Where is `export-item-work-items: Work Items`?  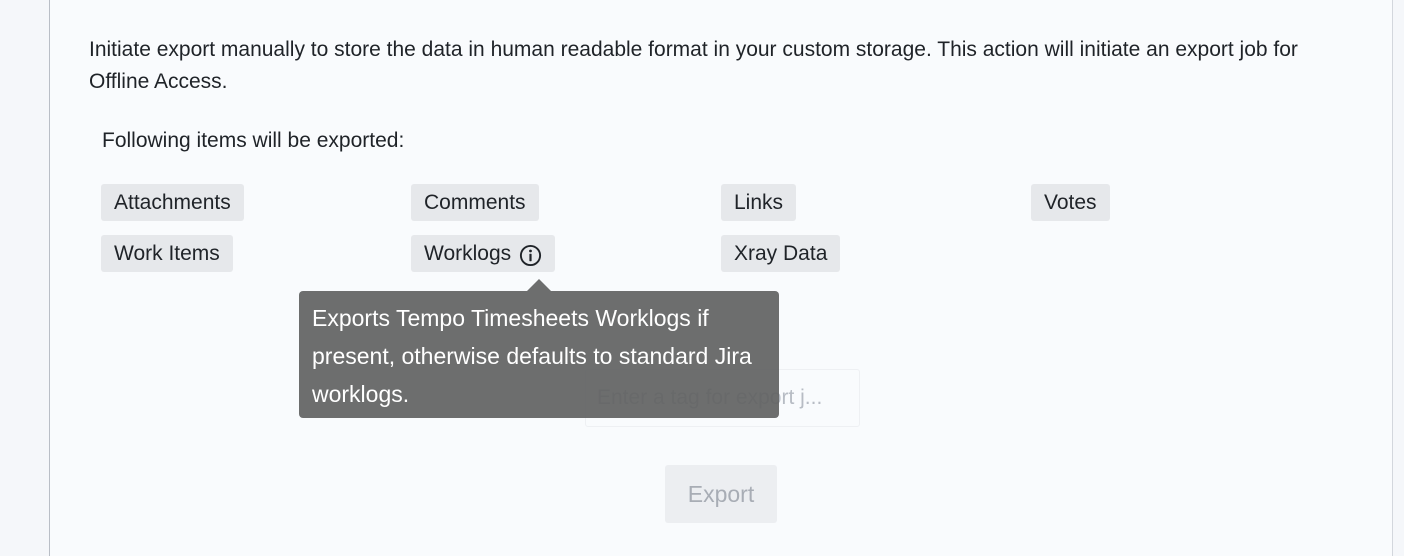 export-item-work-items: Work Items is located at coordinates (167, 253).